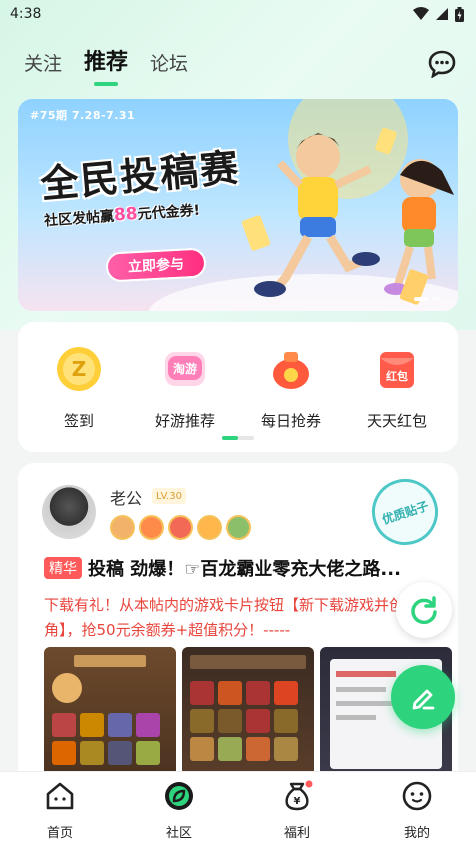 The image size is (476, 846). Describe the element at coordinates (397, 376) in the screenshot. I see `svg-text: 红包` at that location.